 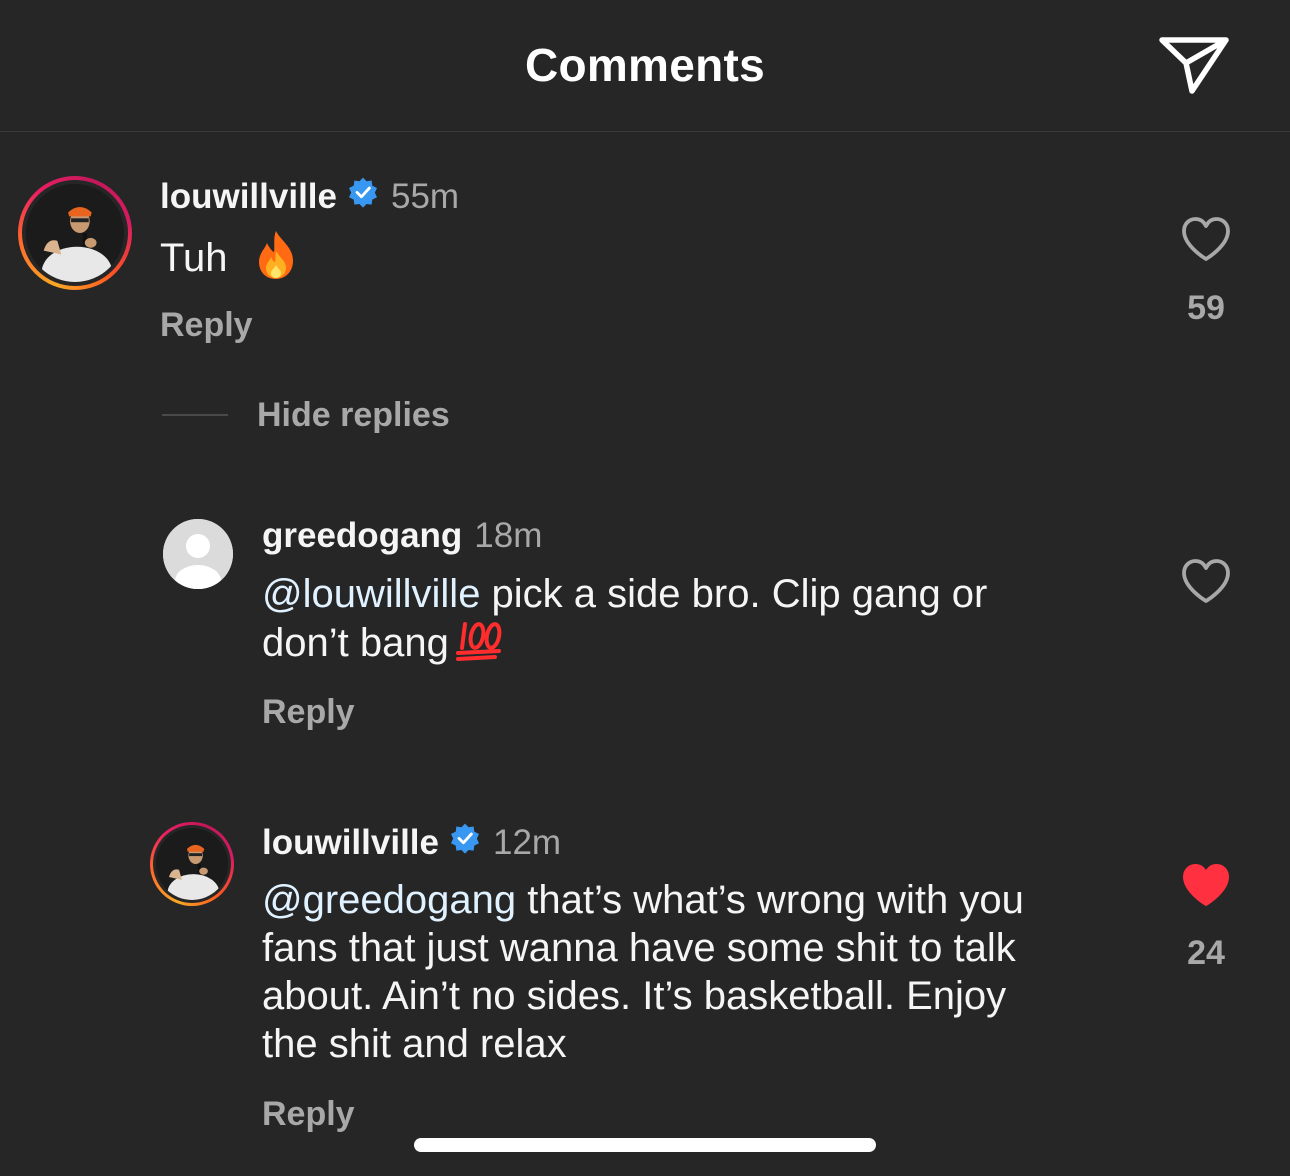 I want to click on mention-link: @greedogang, so click(x=389, y=900).